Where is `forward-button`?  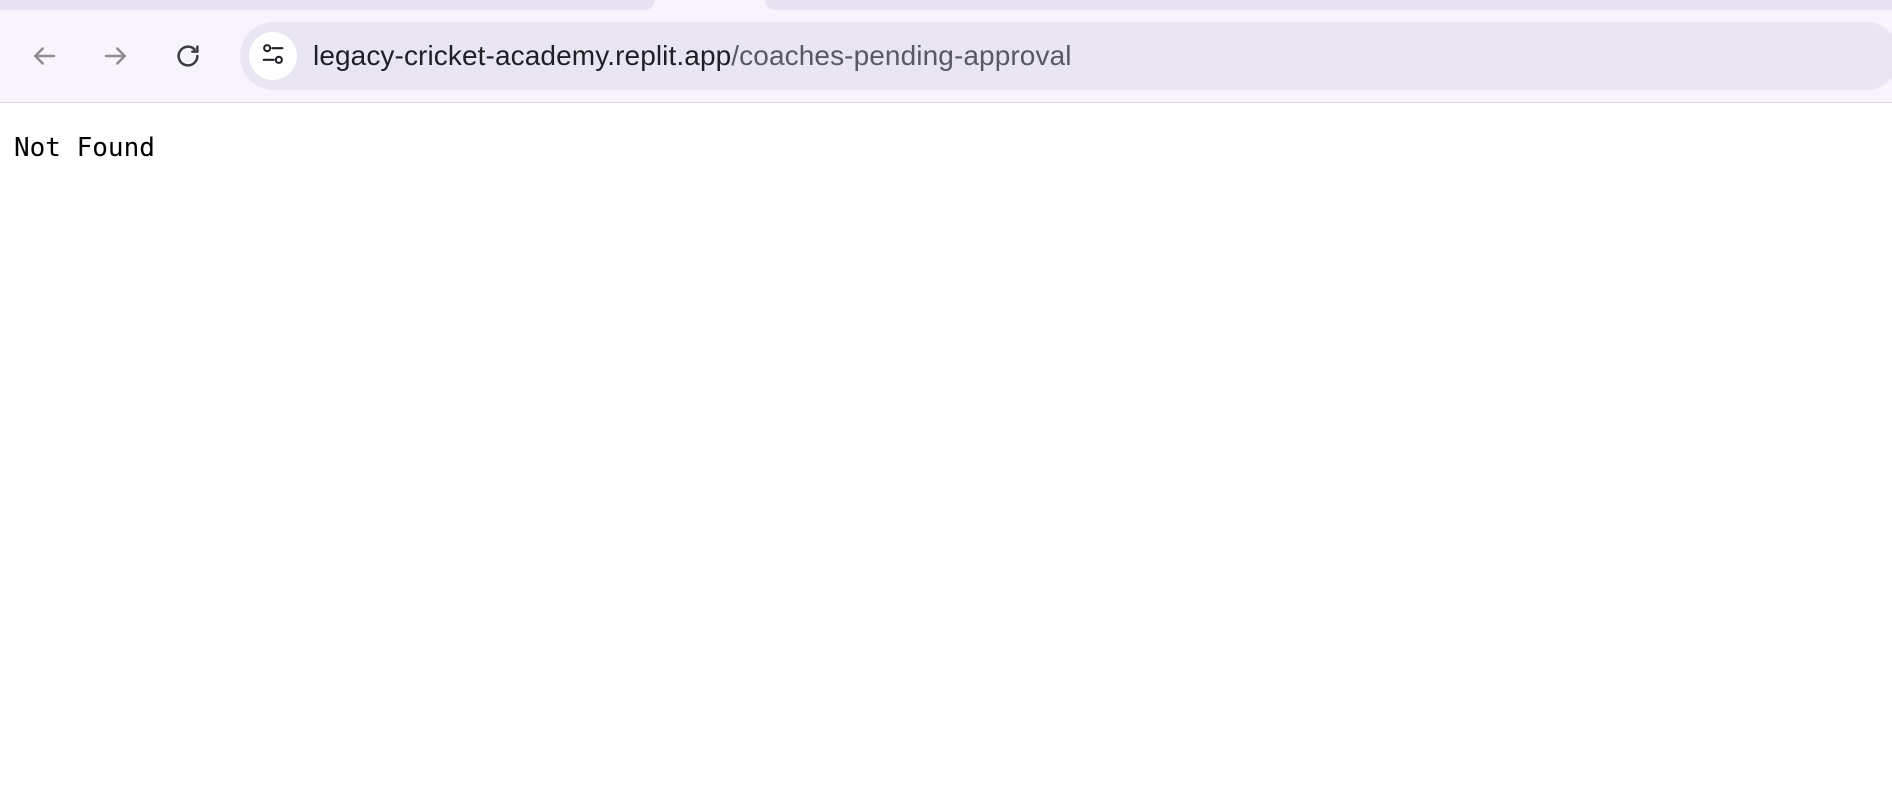 forward-button is located at coordinates (116, 56).